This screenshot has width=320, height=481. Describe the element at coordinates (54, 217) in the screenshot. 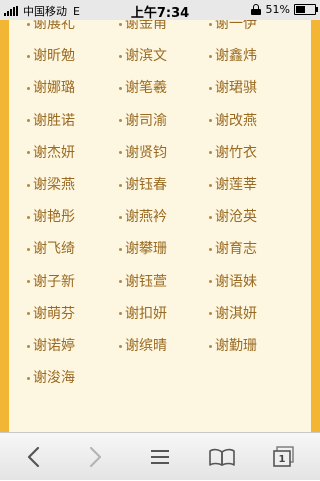

I see `name-text: 谢艳彤` at that location.